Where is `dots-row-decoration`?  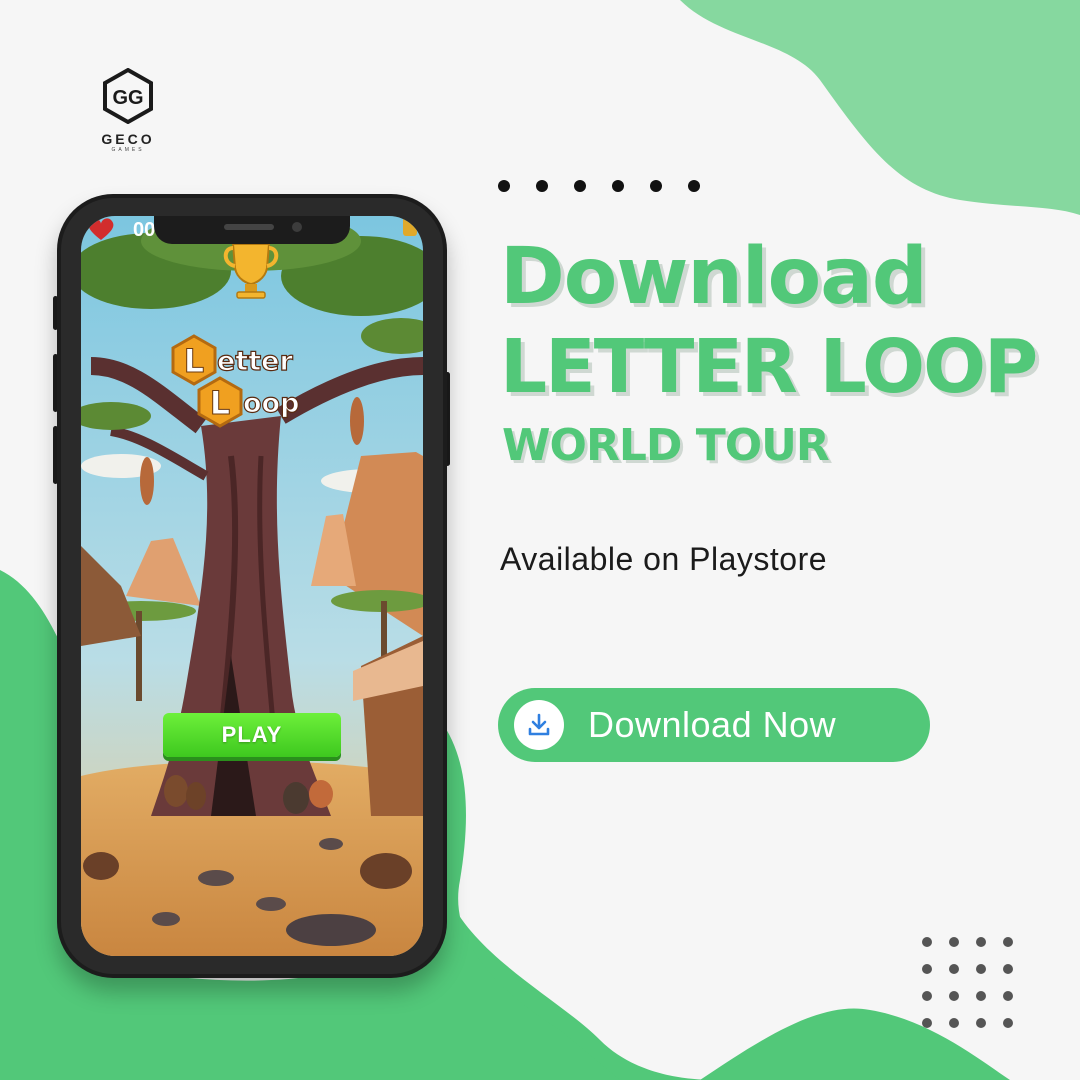 dots-row-decoration is located at coordinates (599, 186).